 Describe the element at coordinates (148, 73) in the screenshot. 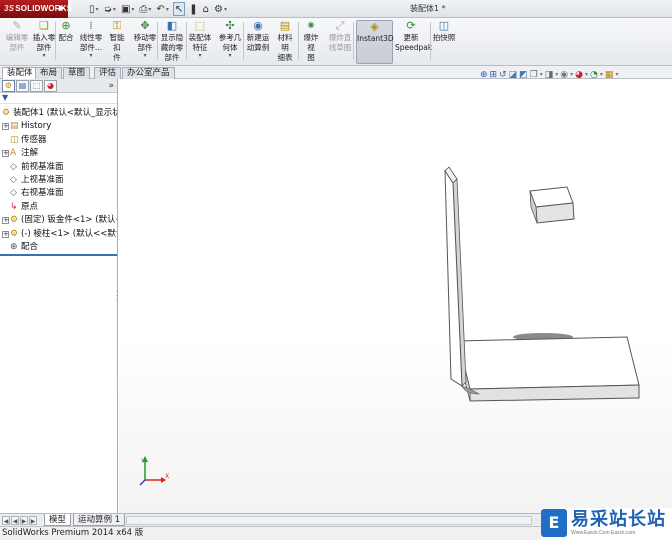

I see `tab-4: 办公室产品` at that location.